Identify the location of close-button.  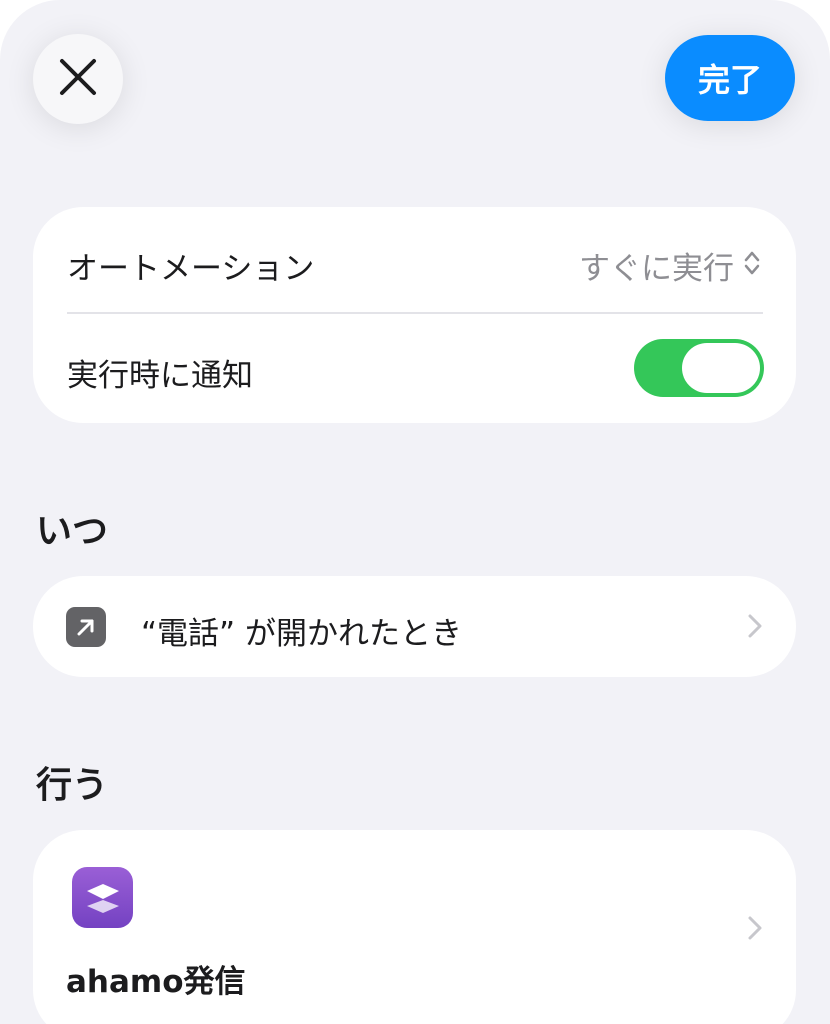
(78, 79).